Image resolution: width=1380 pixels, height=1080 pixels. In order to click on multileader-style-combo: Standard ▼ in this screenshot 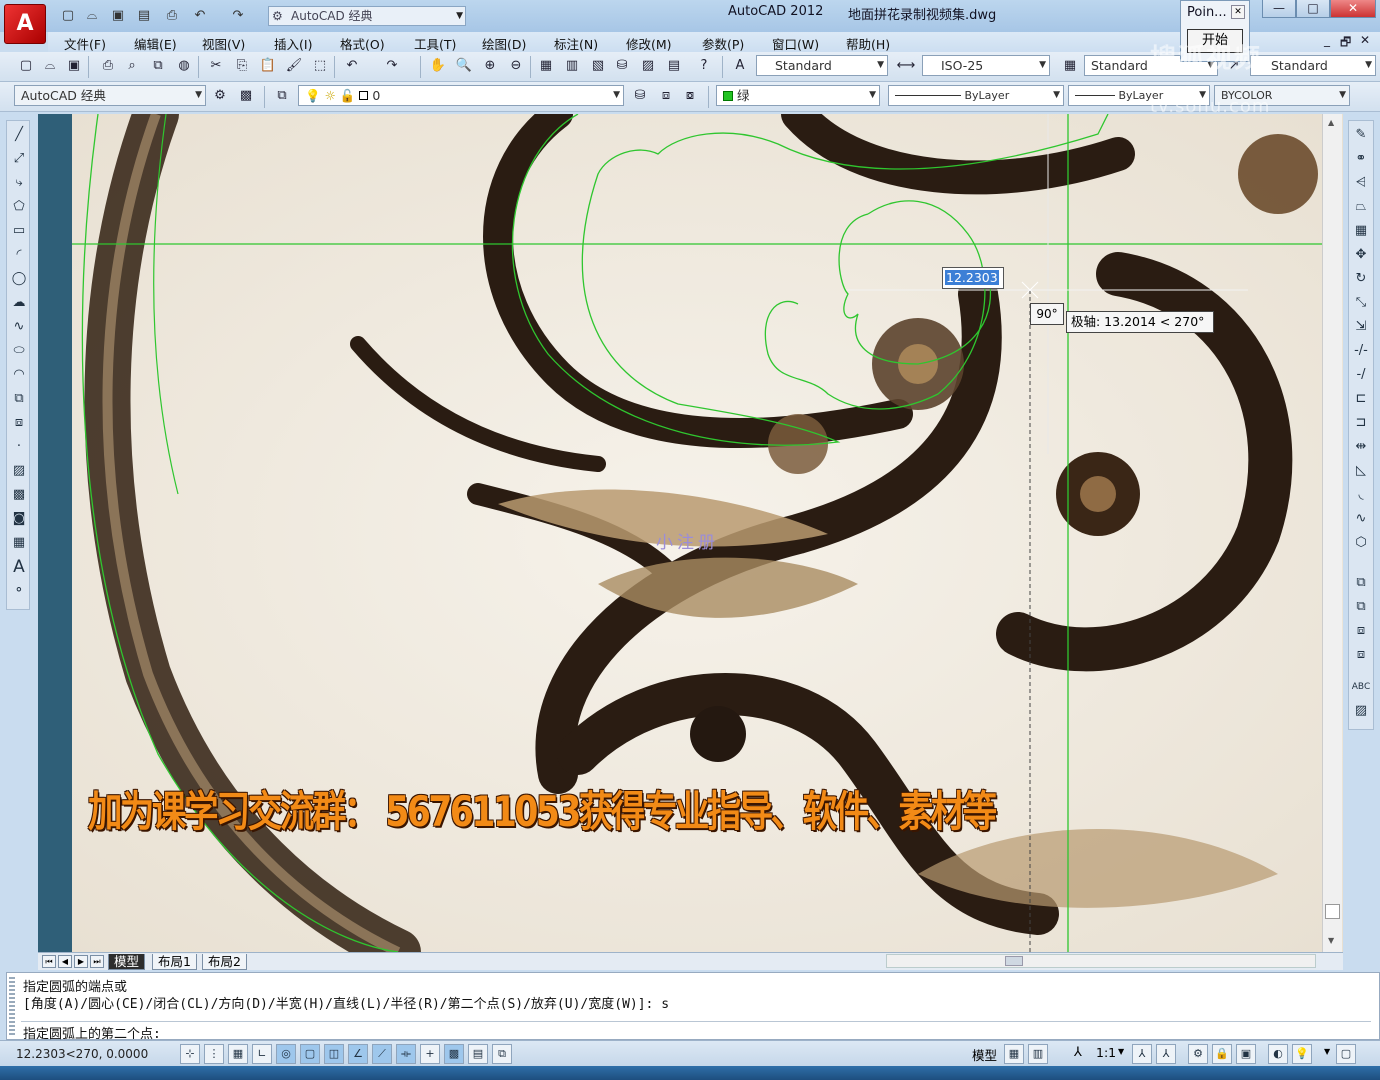, I will do `click(1313, 65)`.